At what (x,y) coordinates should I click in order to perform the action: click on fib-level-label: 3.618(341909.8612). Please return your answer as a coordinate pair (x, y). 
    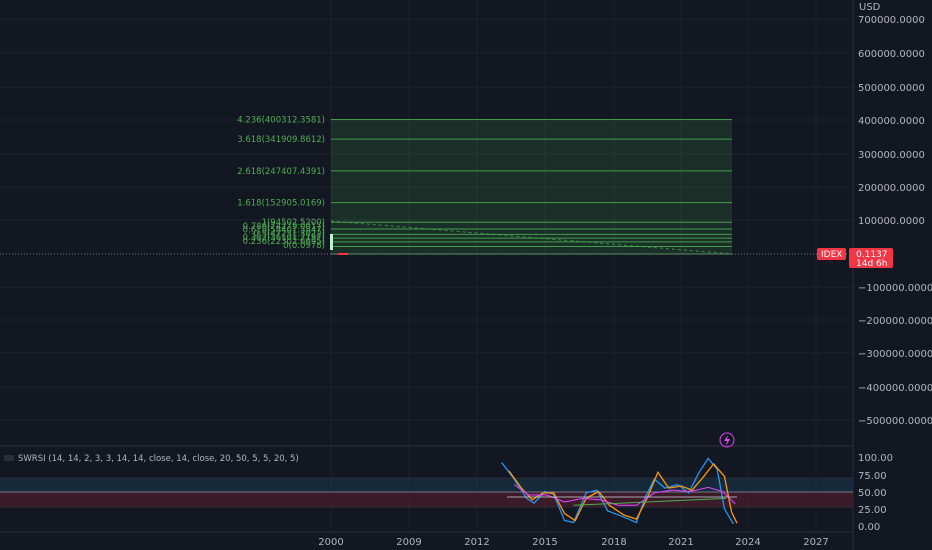
    Looking at the image, I should click on (281, 140).